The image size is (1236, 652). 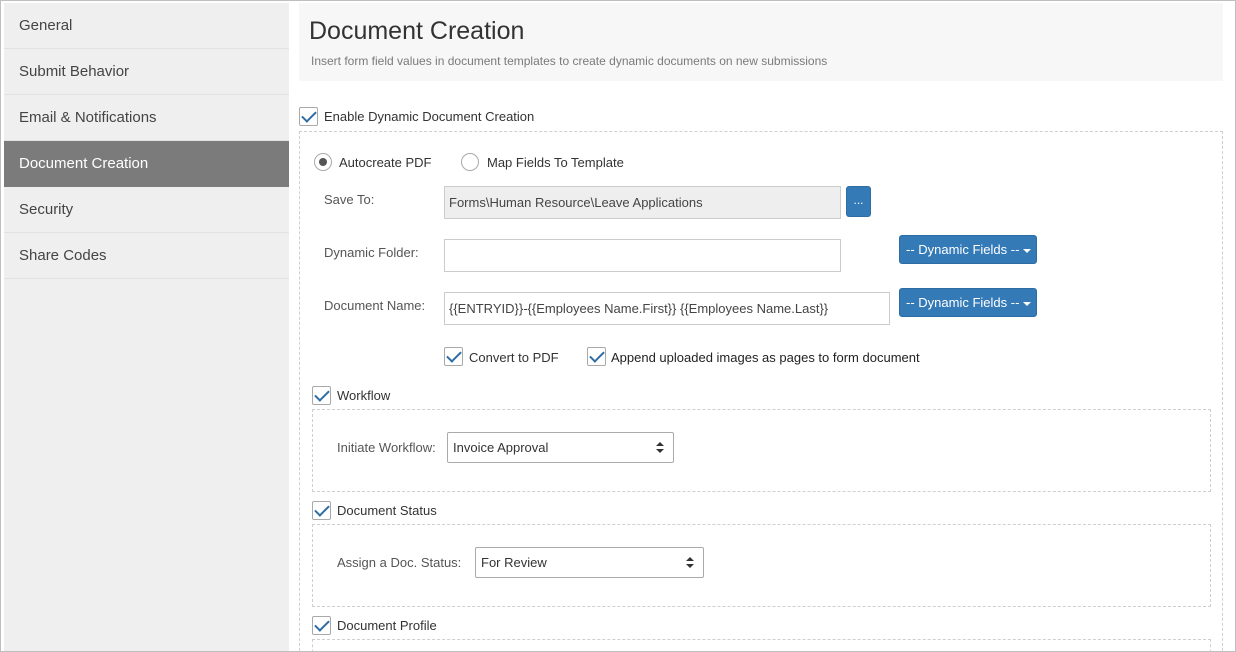 What do you see at coordinates (371, 252) in the screenshot?
I see `dynamic-folder-label: Dynamic Folder:` at bounding box center [371, 252].